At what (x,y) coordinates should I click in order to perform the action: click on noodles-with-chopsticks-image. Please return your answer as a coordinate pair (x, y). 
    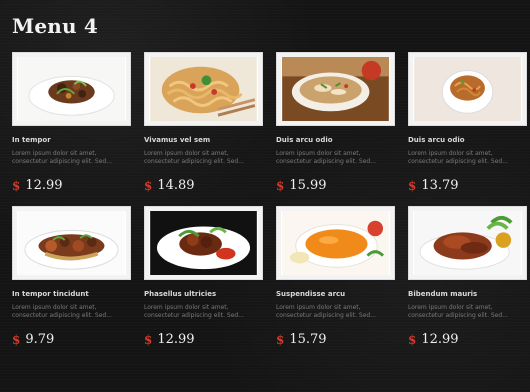
    Looking at the image, I should click on (203, 89).